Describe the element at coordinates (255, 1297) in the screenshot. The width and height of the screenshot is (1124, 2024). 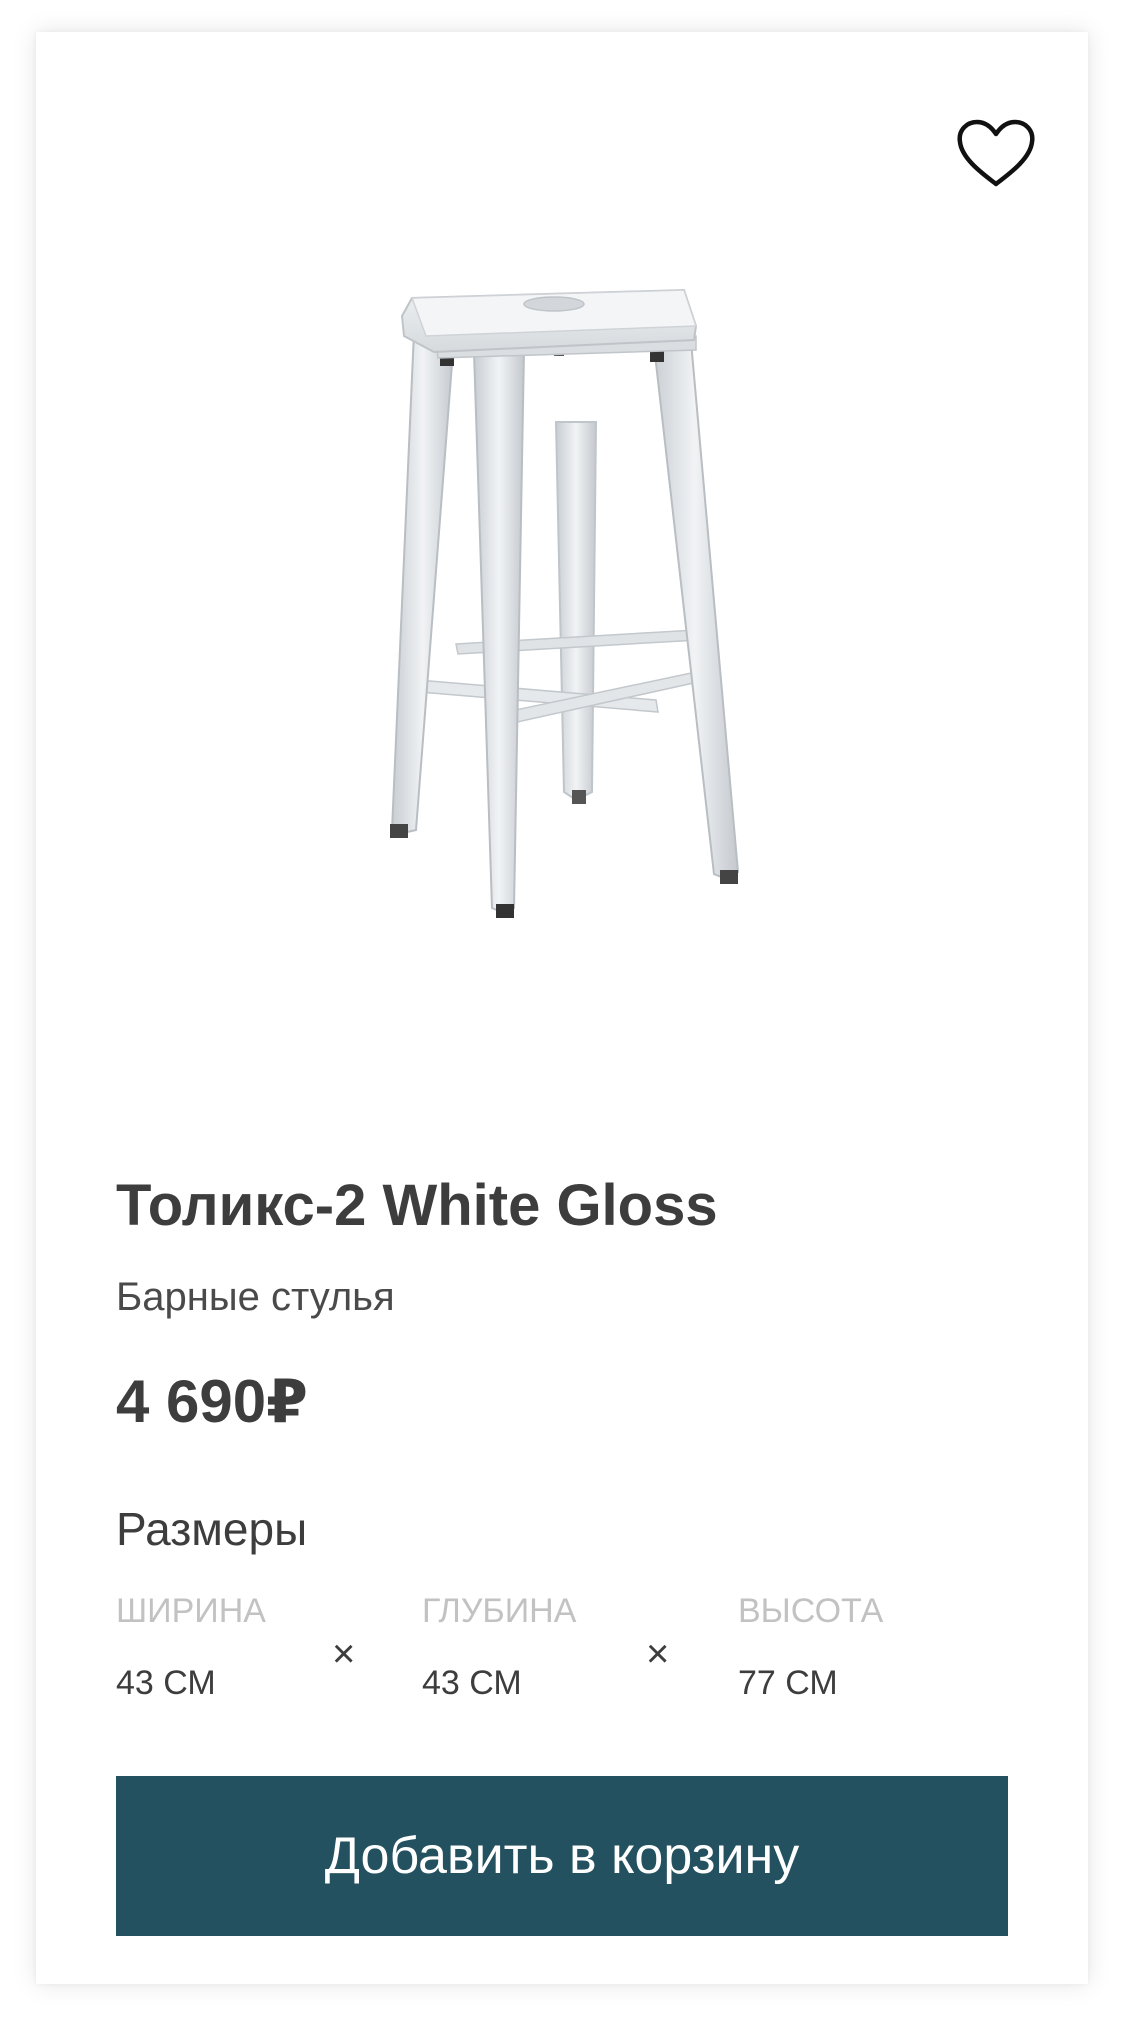
I see `product-category: Барные стулья` at that location.